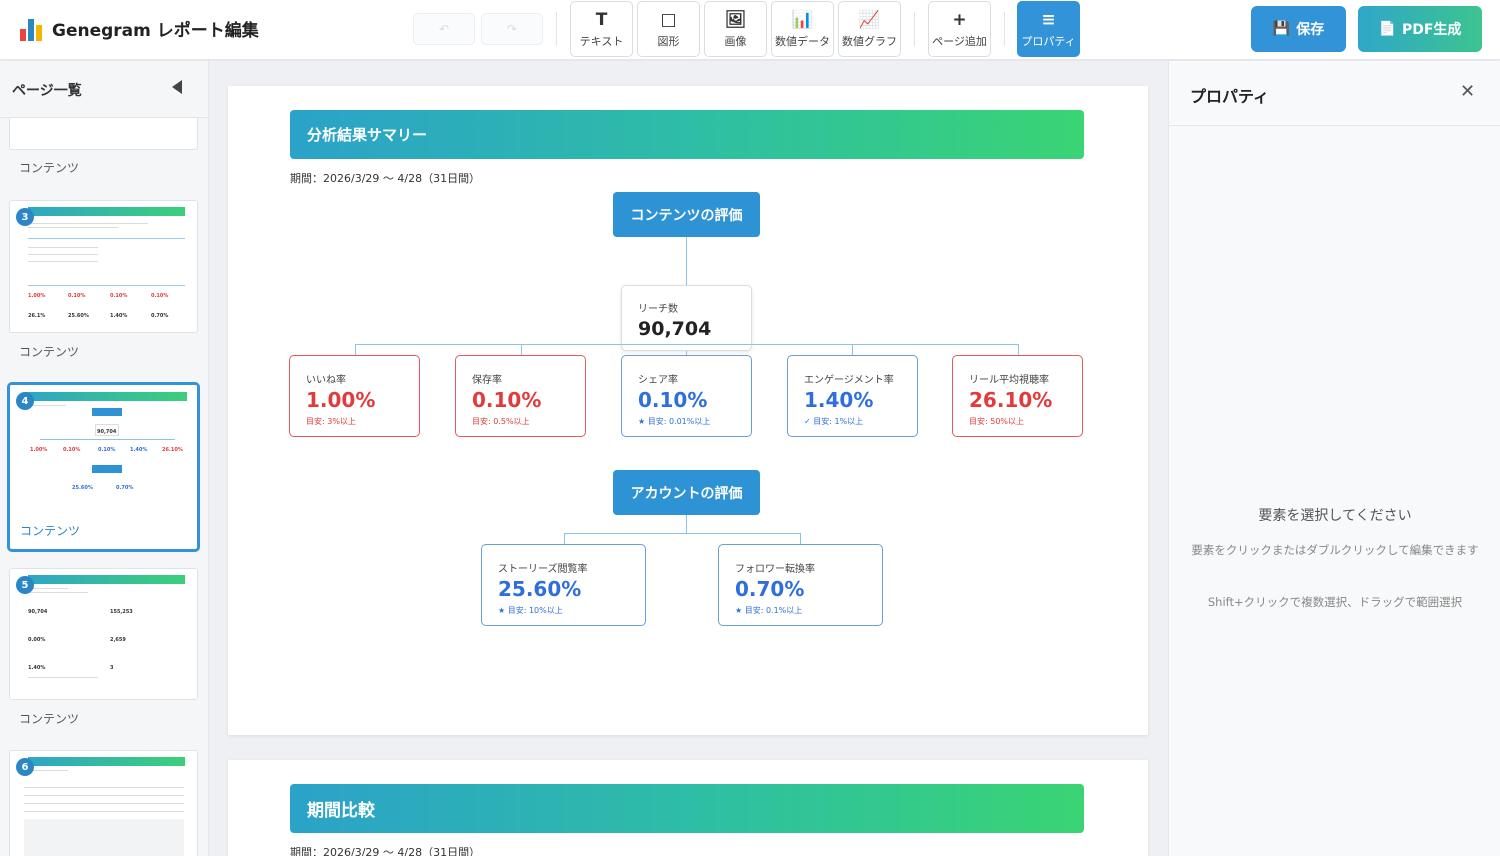  I want to click on metric-card-share-rate: シェア率 0.10% ★ 目安: 0.01%以上, so click(686, 396).